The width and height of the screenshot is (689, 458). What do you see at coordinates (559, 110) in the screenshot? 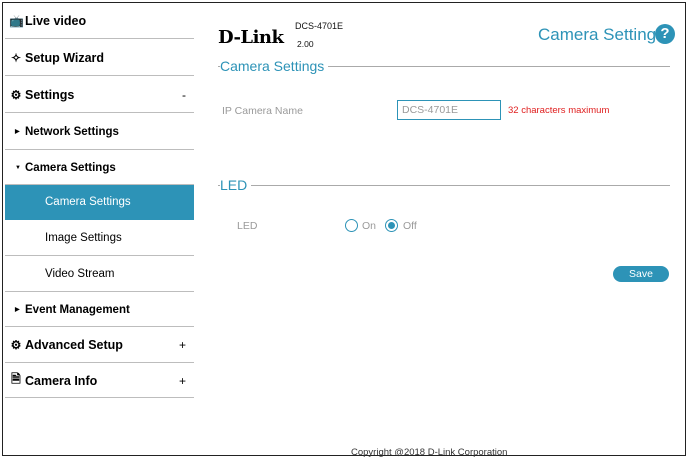
I see `name-length-hint: 32 characters maximum` at bounding box center [559, 110].